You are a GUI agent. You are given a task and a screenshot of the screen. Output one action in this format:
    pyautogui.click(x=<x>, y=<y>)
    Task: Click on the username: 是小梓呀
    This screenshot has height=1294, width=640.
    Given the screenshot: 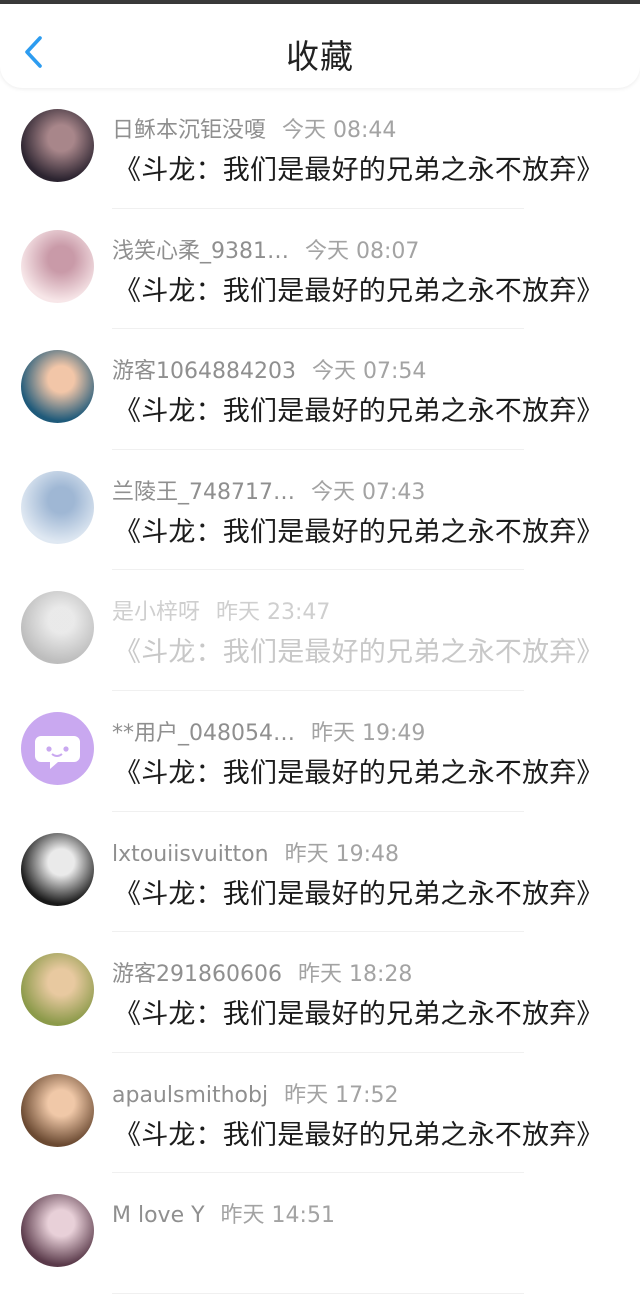 What is the action you would take?
    pyautogui.click(x=156, y=610)
    